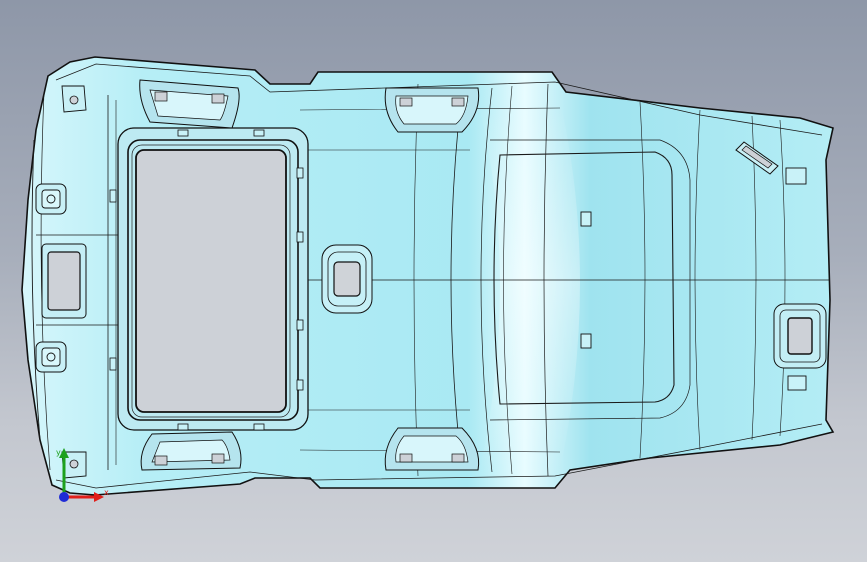  Describe the element at coordinates (82, 475) in the screenshot. I see `axis-triad: y x` at that location.